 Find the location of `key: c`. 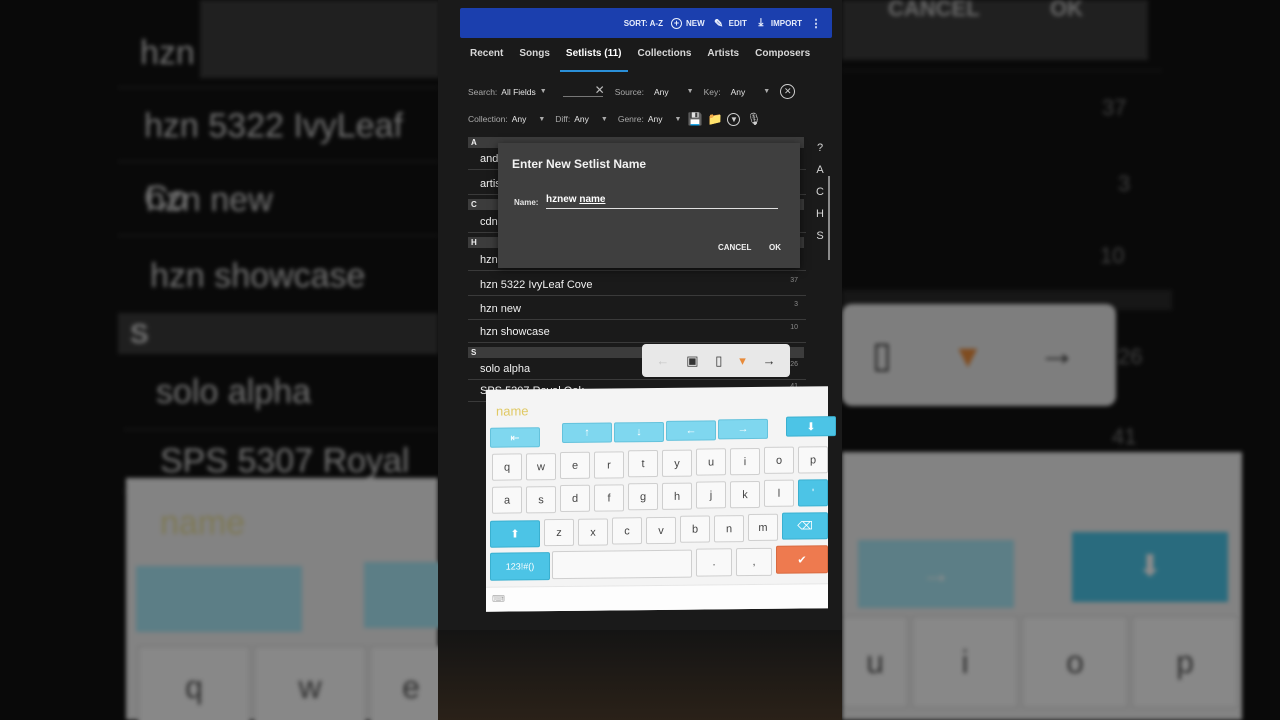

key: c is located at coordinates (627, 531).